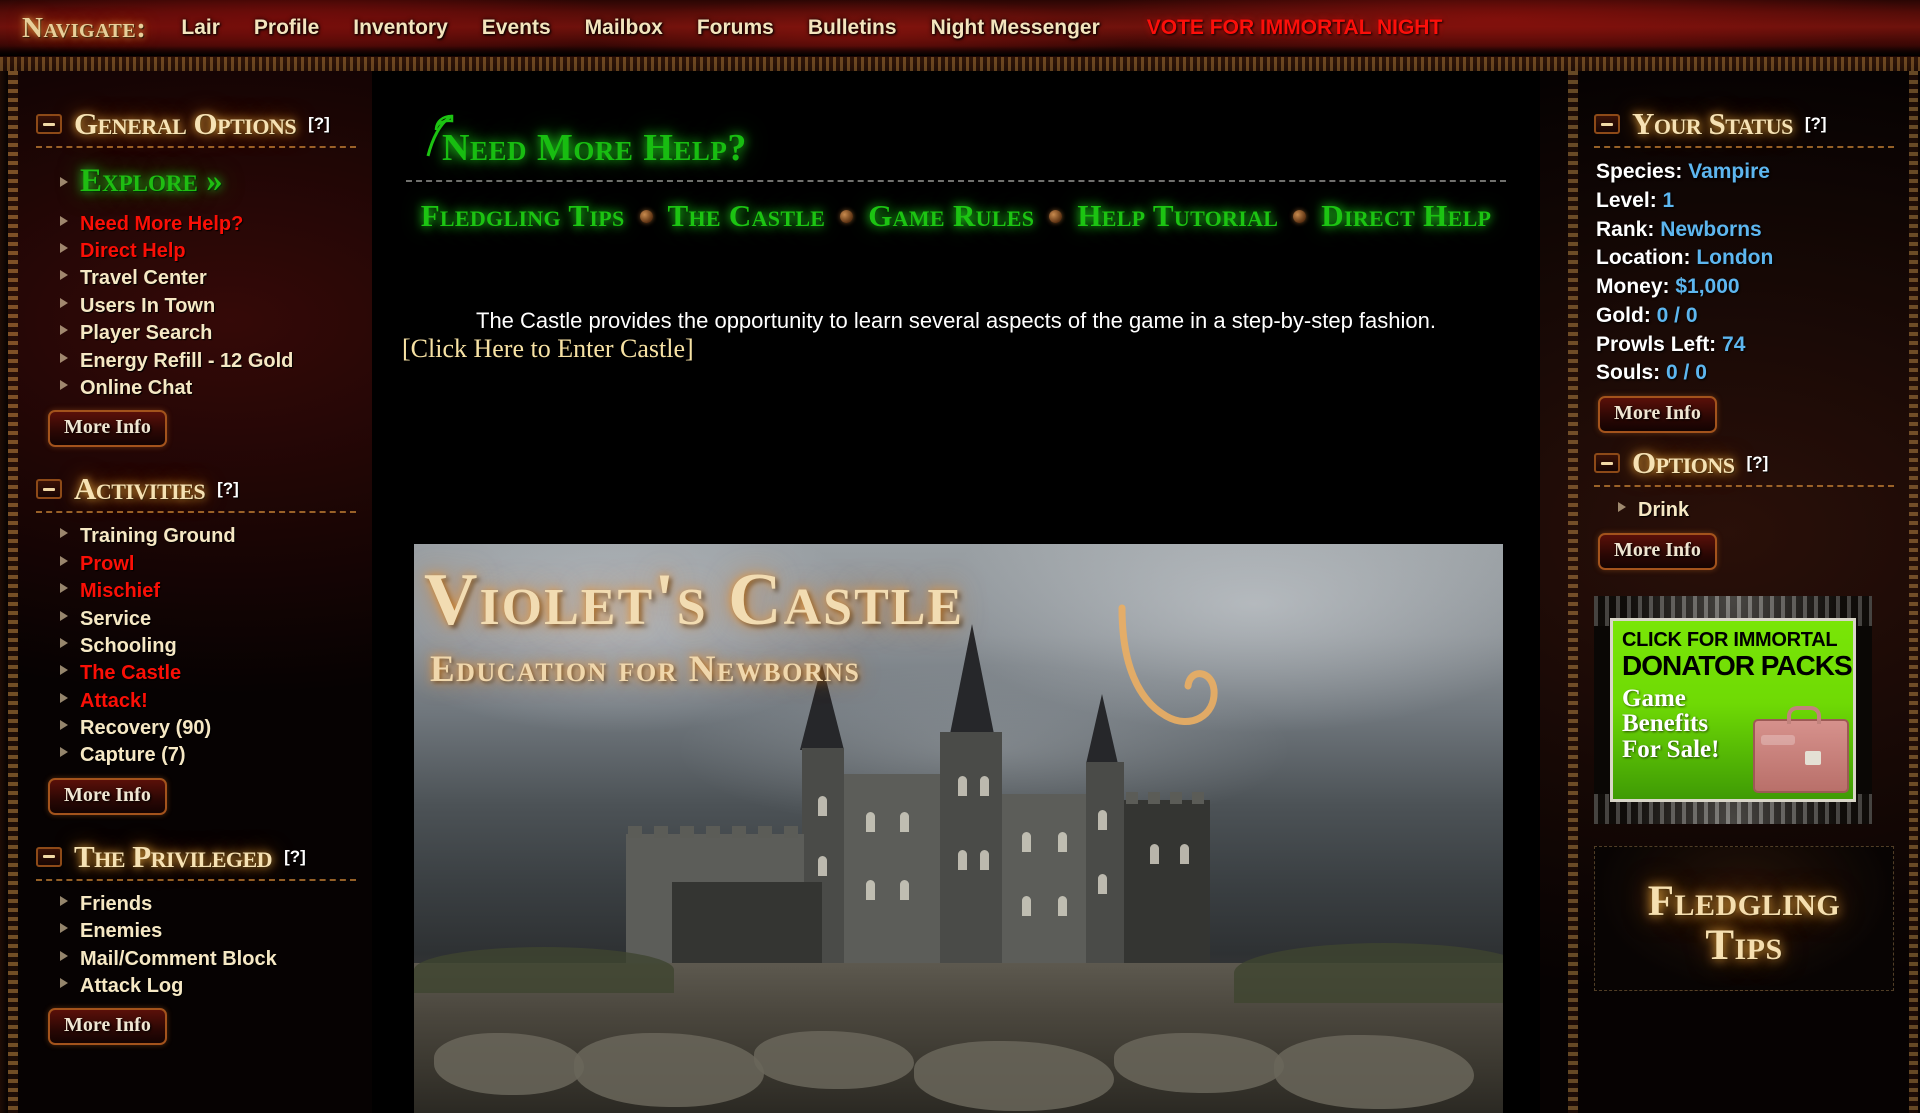 The width and height of the screenshot is (1920, 1113). I want to click on nav-link-forums: Forums, so click(735, 28).